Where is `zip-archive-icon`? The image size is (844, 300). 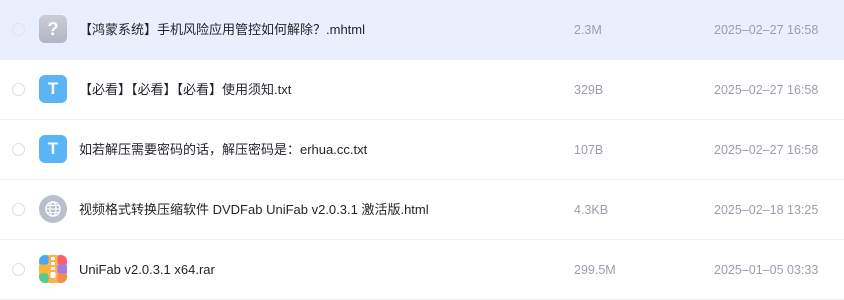
zip-archive-icon is located at coordinates (53, 269).